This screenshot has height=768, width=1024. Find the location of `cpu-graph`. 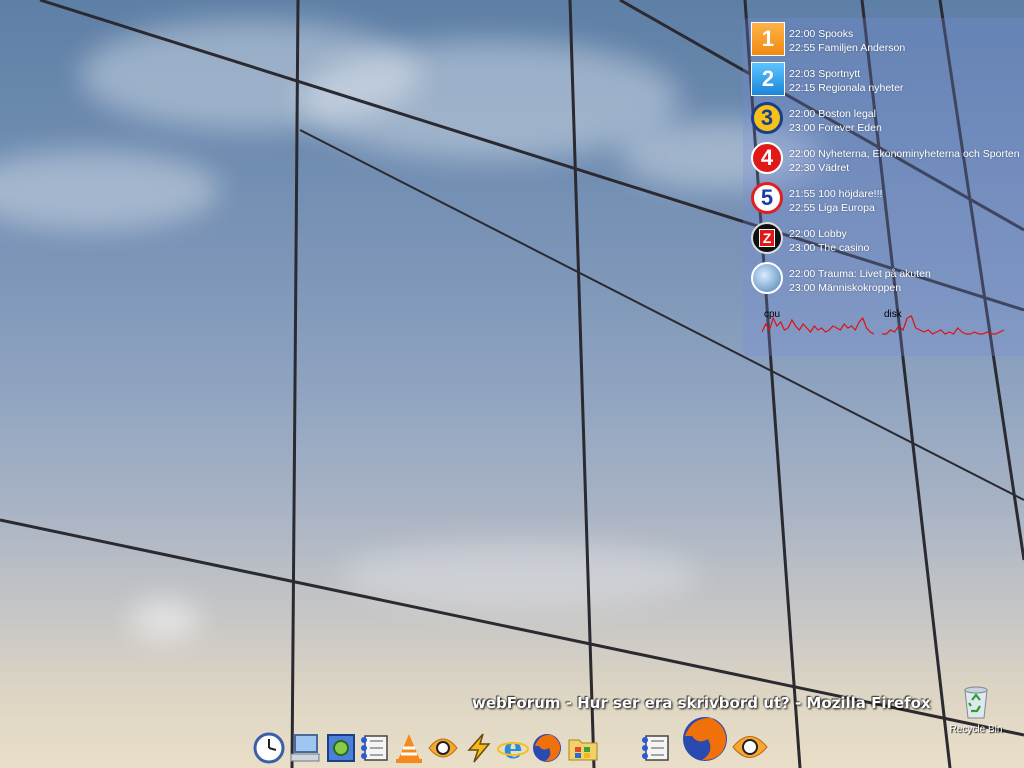

cpu-graph is located at coordinates (818, 325).